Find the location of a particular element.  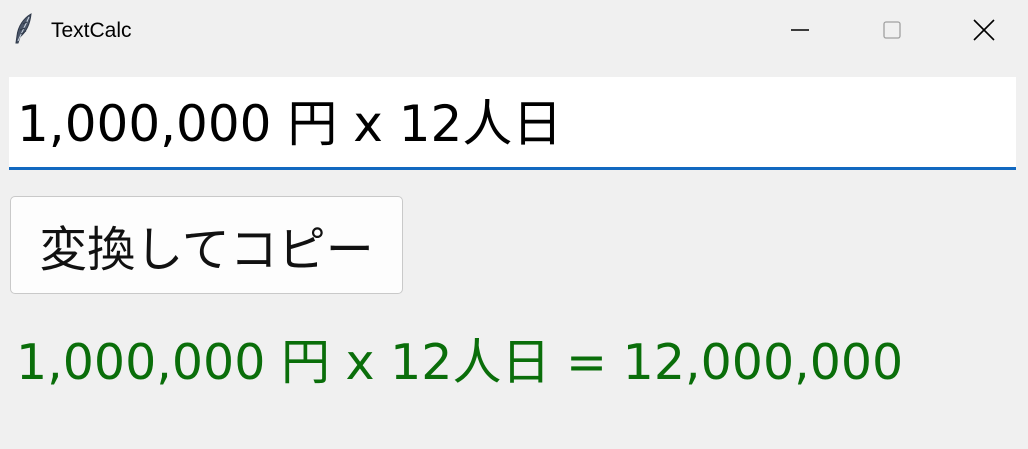

convert-copy-button: 変換してコピー is located at coordinates (206, 245).